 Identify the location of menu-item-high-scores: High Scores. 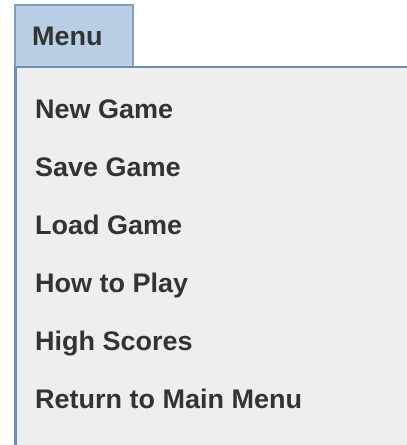
(212, 341).